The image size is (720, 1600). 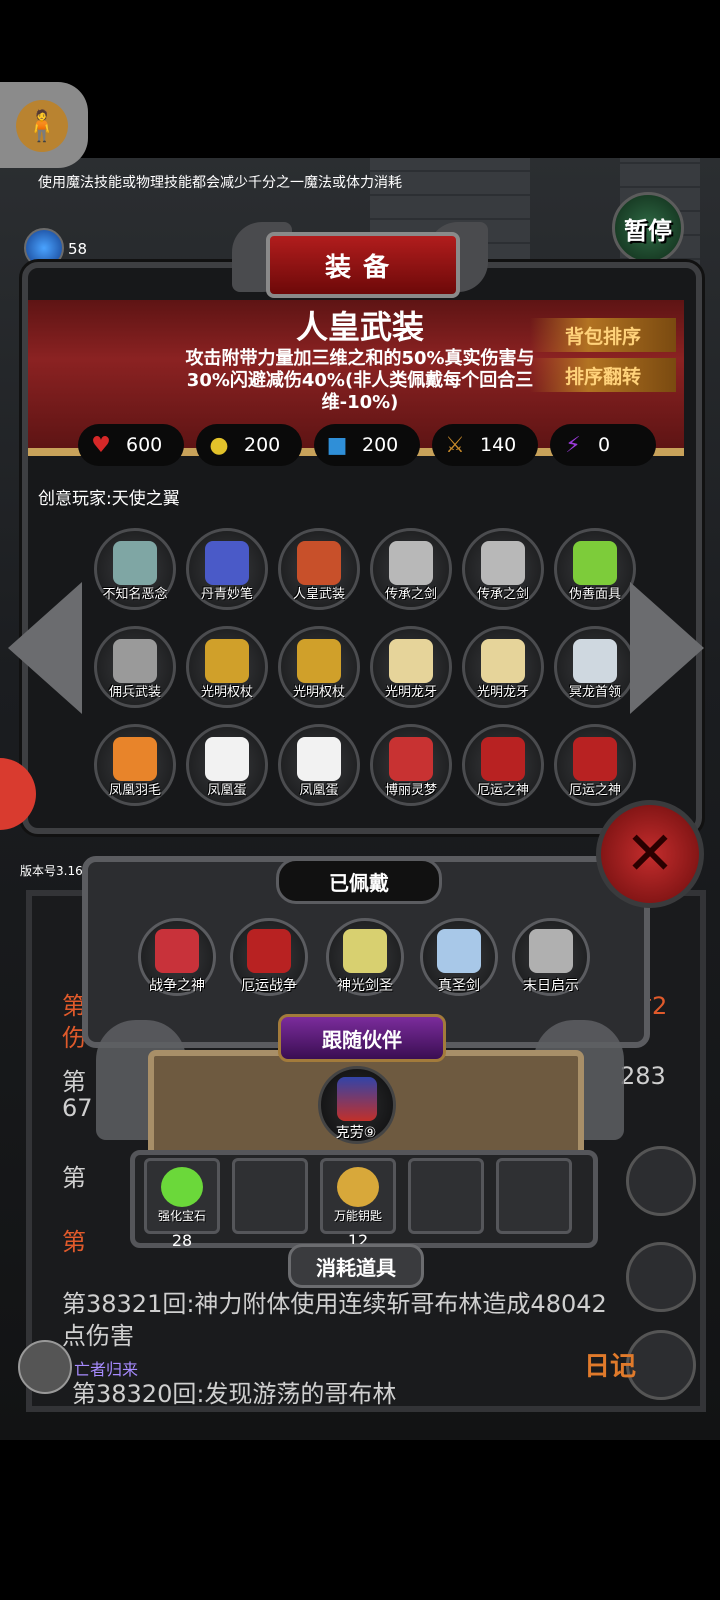 I want to click on log-line: 第38321回:神力附体使用连续斩哥布林造成48042, so click(x=334, y=1304).